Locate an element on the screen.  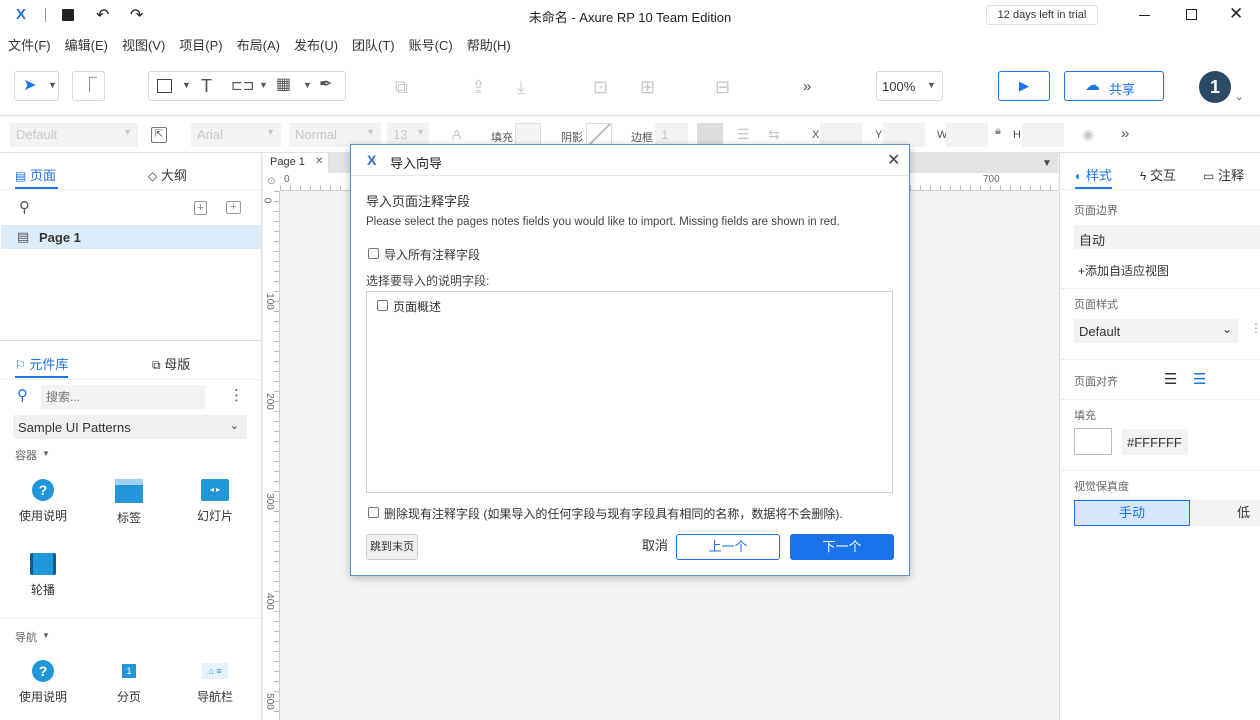
w-input is located at coordinates (967, 135).